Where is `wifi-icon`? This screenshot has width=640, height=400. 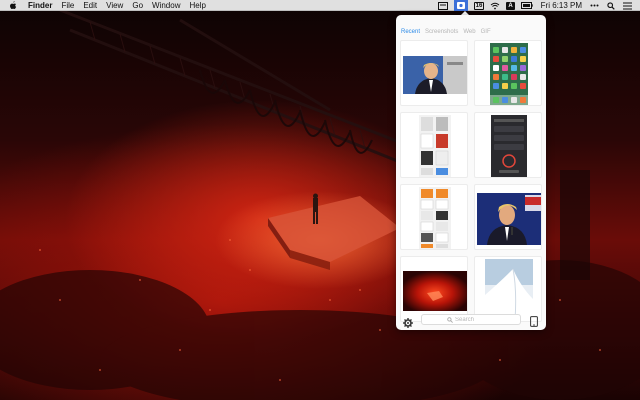 wifi-icon is located at coordinates (495, 5).